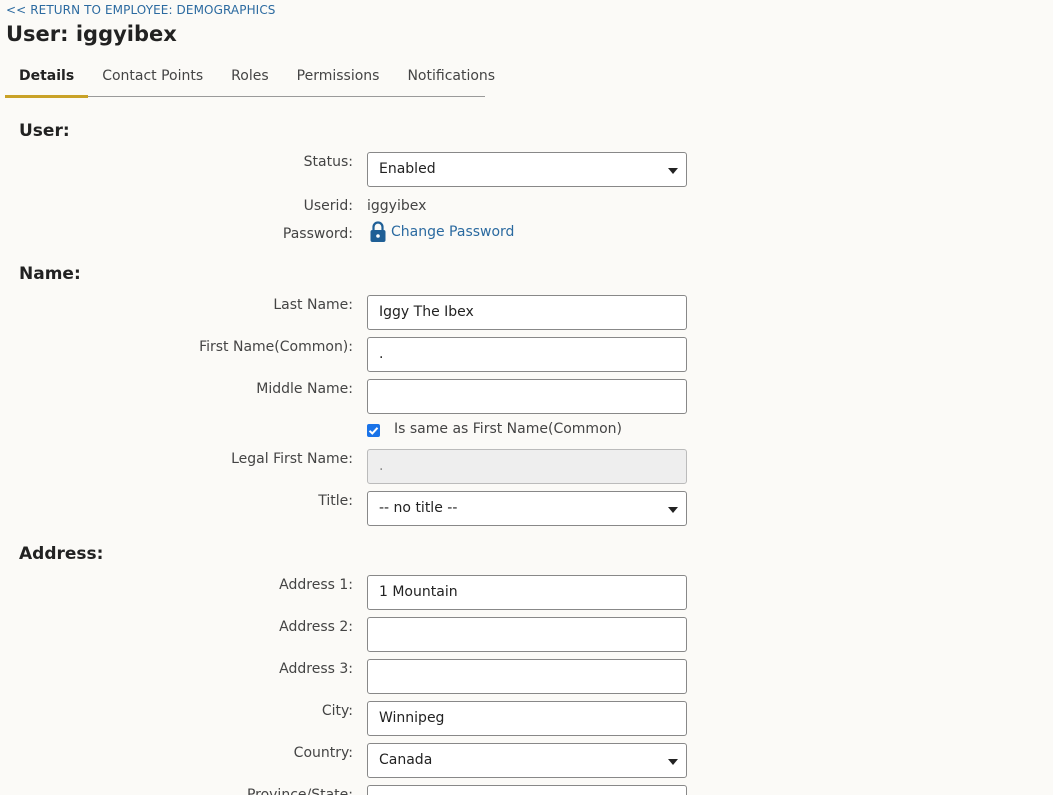 This screenshot has width=1053, height=795. Describe the element at coordinates (378, 232) in the screenshot. I see `lock-icon` at that location.